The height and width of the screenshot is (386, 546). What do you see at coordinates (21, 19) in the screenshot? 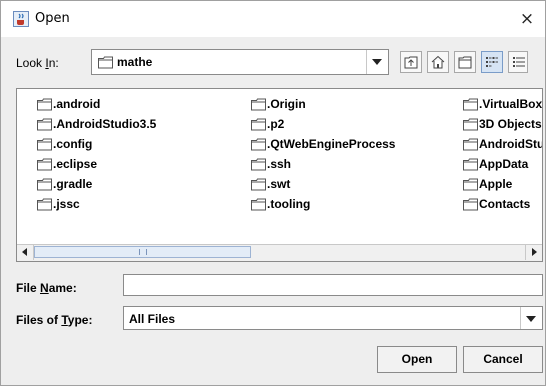
I see `java-cup-icon` at bounding box center [21, 19].